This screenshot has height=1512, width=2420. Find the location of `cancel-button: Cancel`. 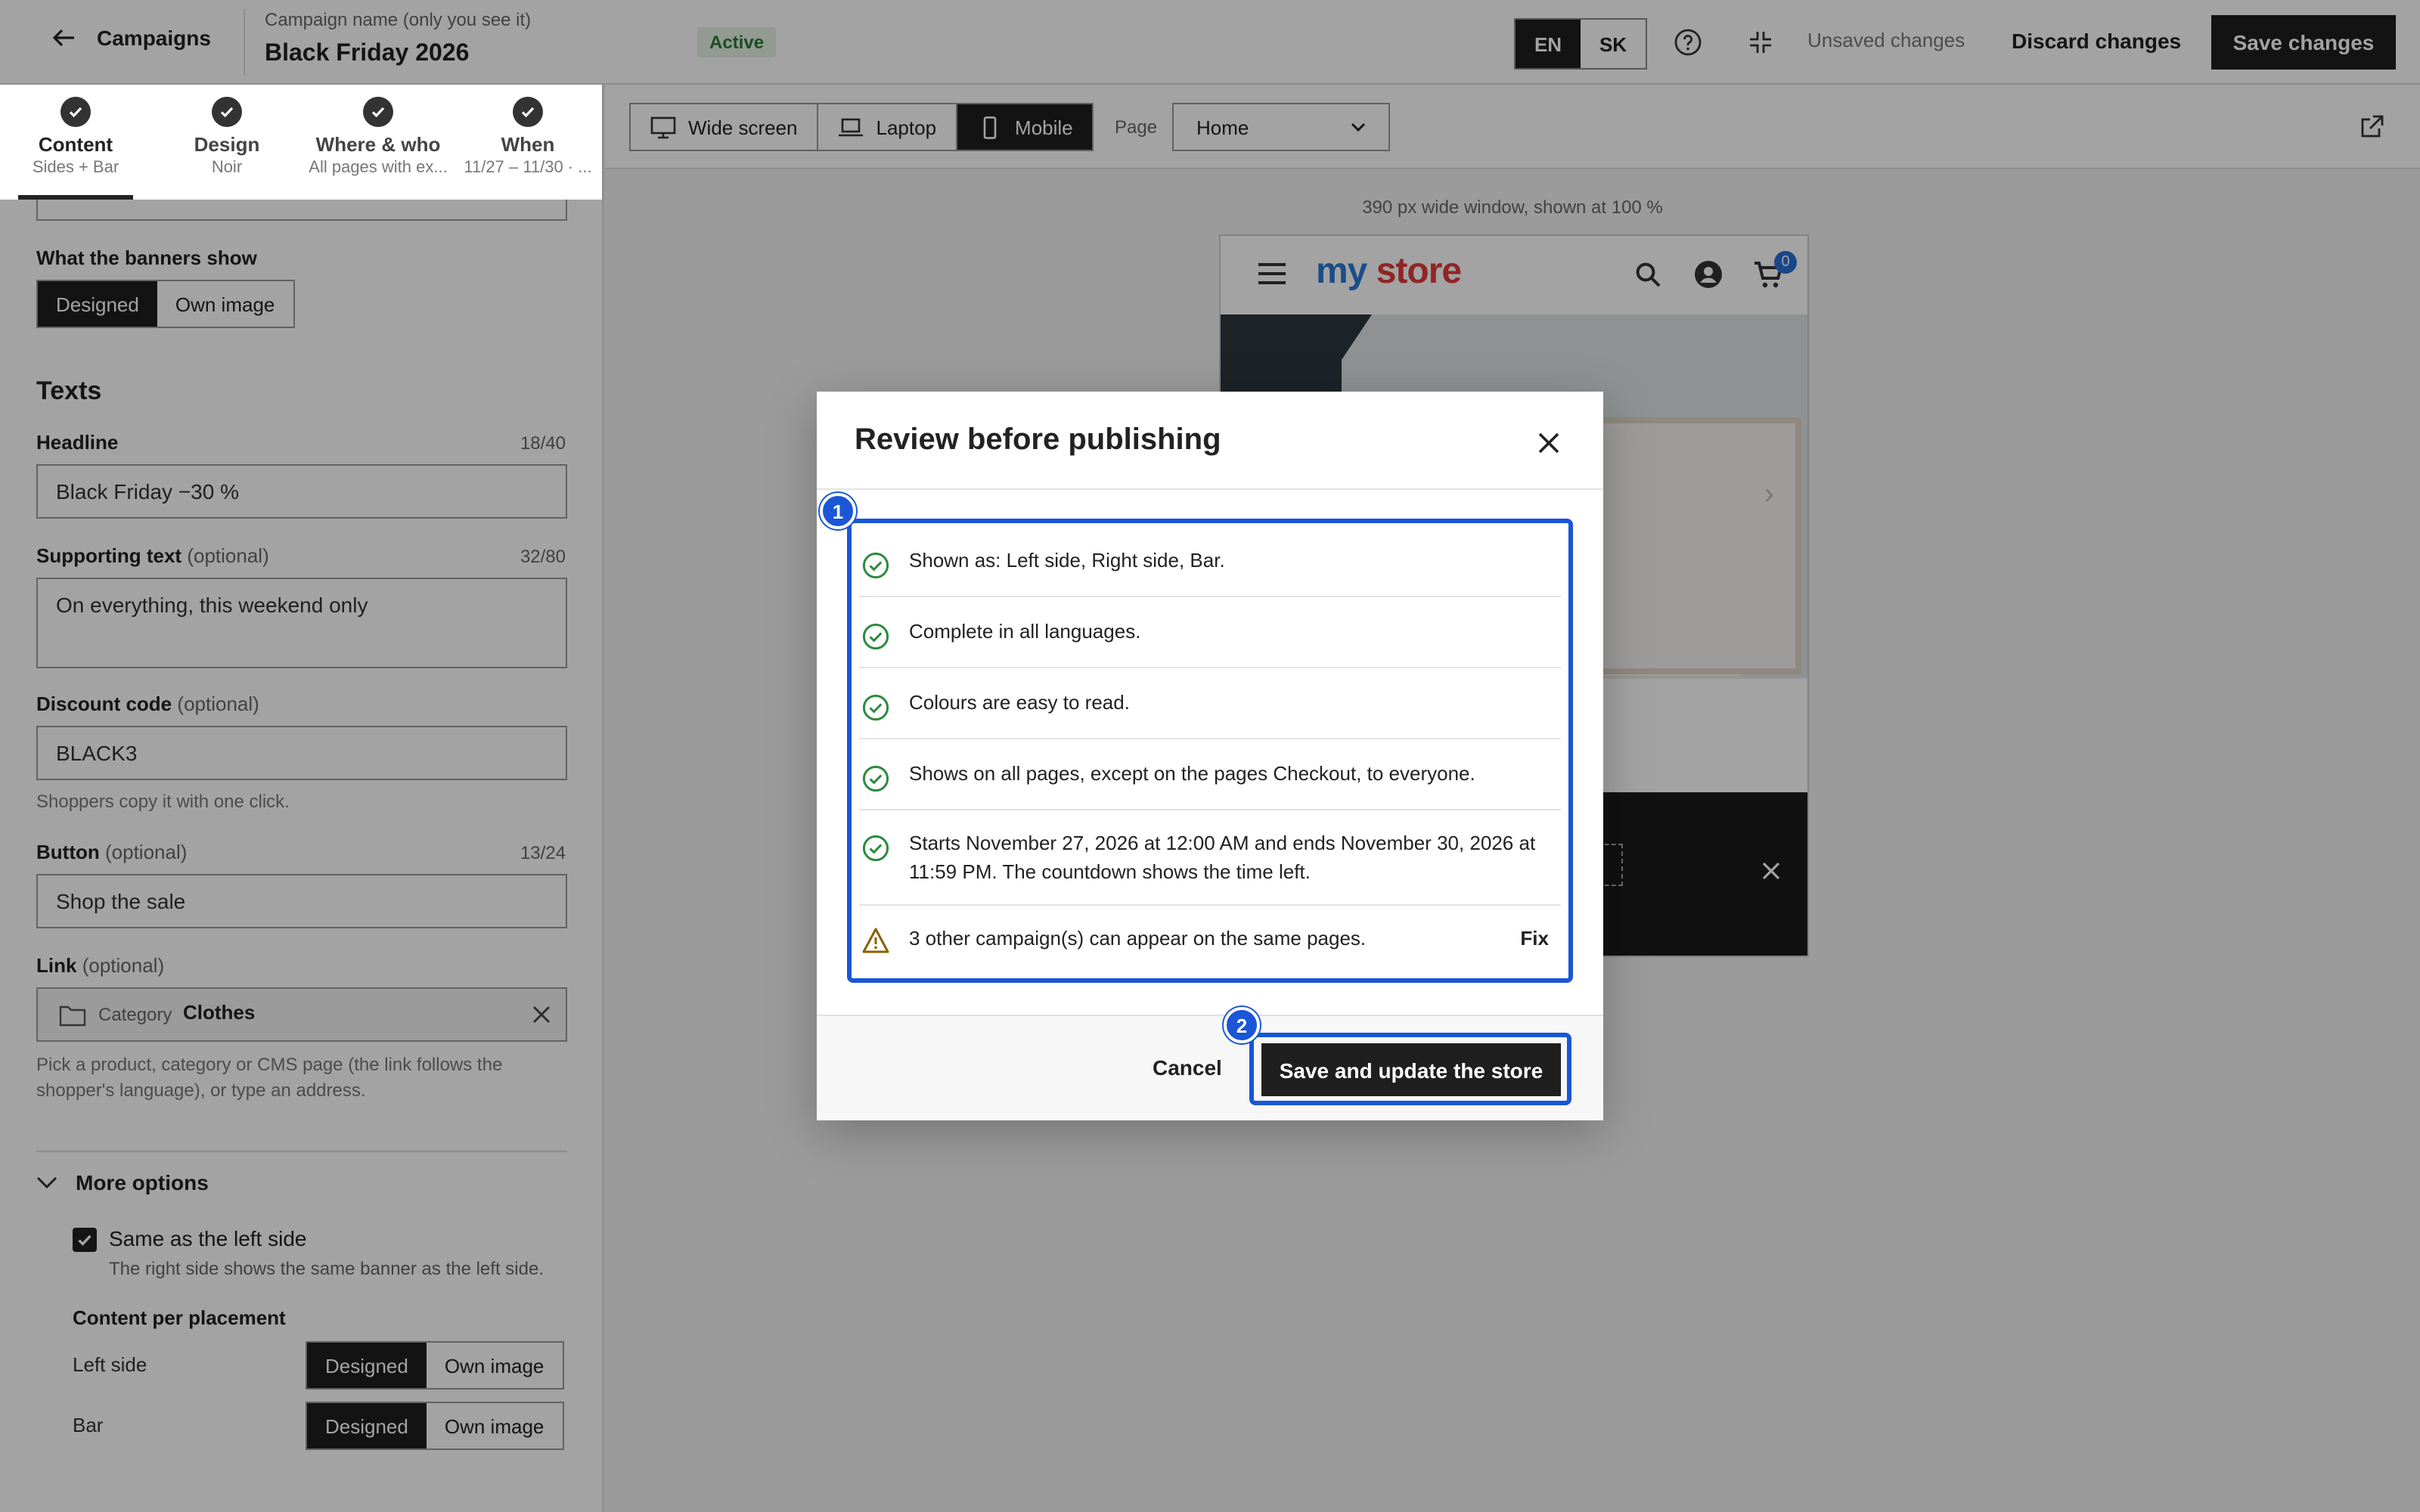

cancel-button: Cancel is located at coordinates (1187, 1068).